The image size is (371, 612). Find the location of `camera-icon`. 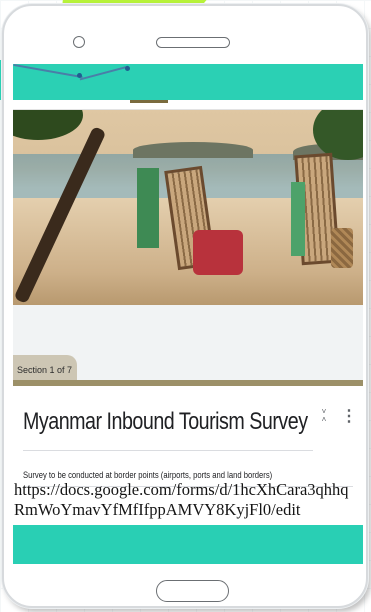

camera-icon is located at coordinates (79, 42).